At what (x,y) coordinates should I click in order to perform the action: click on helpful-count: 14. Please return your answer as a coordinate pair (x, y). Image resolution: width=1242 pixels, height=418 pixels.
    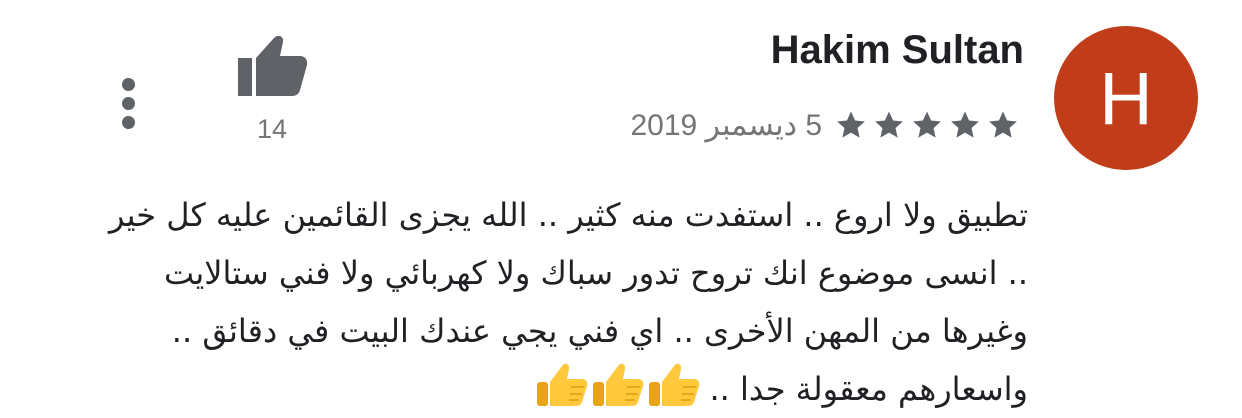
    Looking at the image, I should click on (272, 129).